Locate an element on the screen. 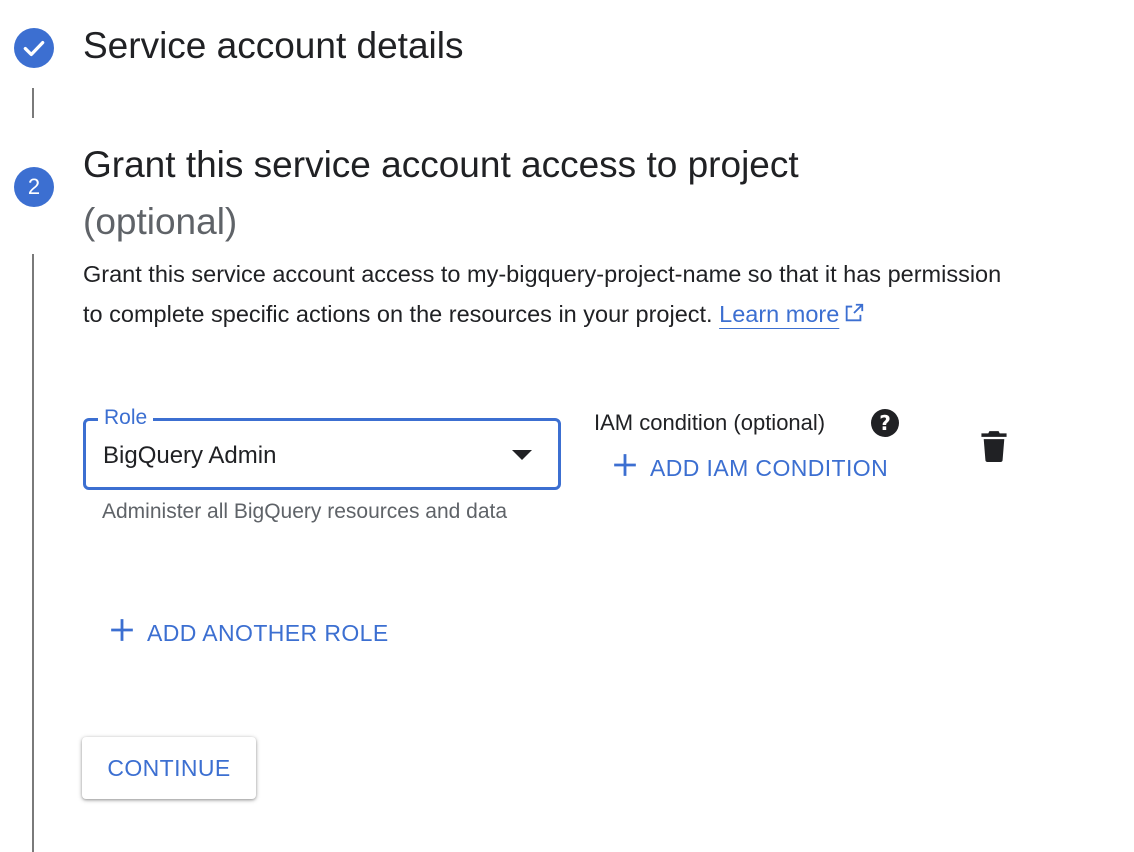 The image size is (1134, 852). dropdown-arrow-icon is located at coordinates (522, 455).